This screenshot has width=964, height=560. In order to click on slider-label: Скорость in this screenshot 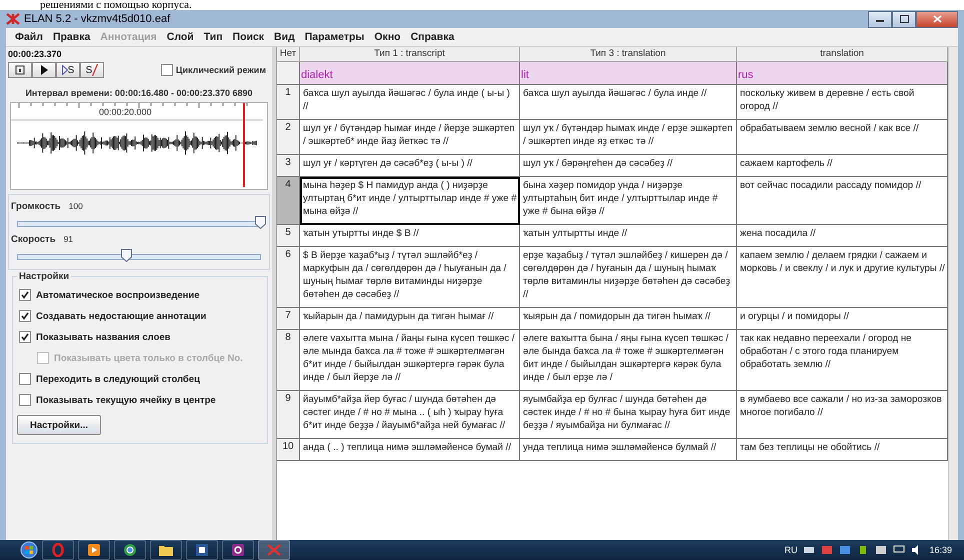, I will do `click(33, 239)`.